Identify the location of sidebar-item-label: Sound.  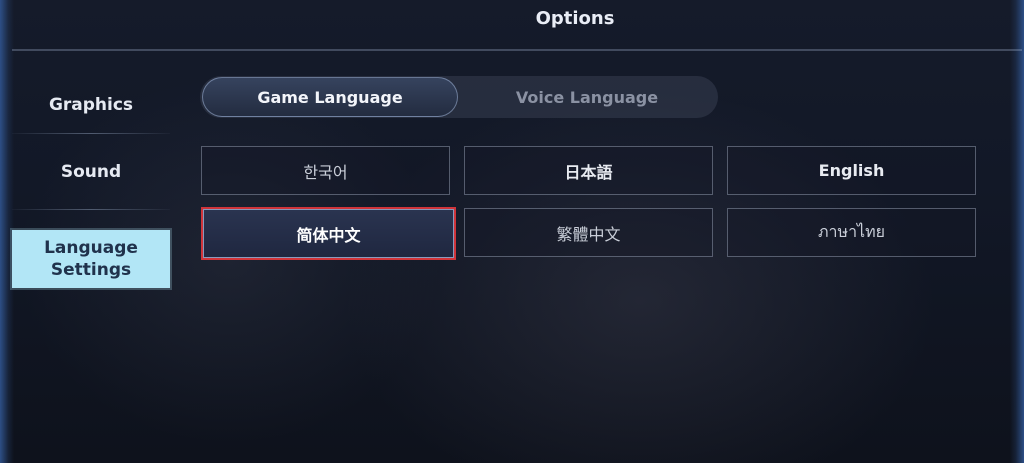
(91, 172).